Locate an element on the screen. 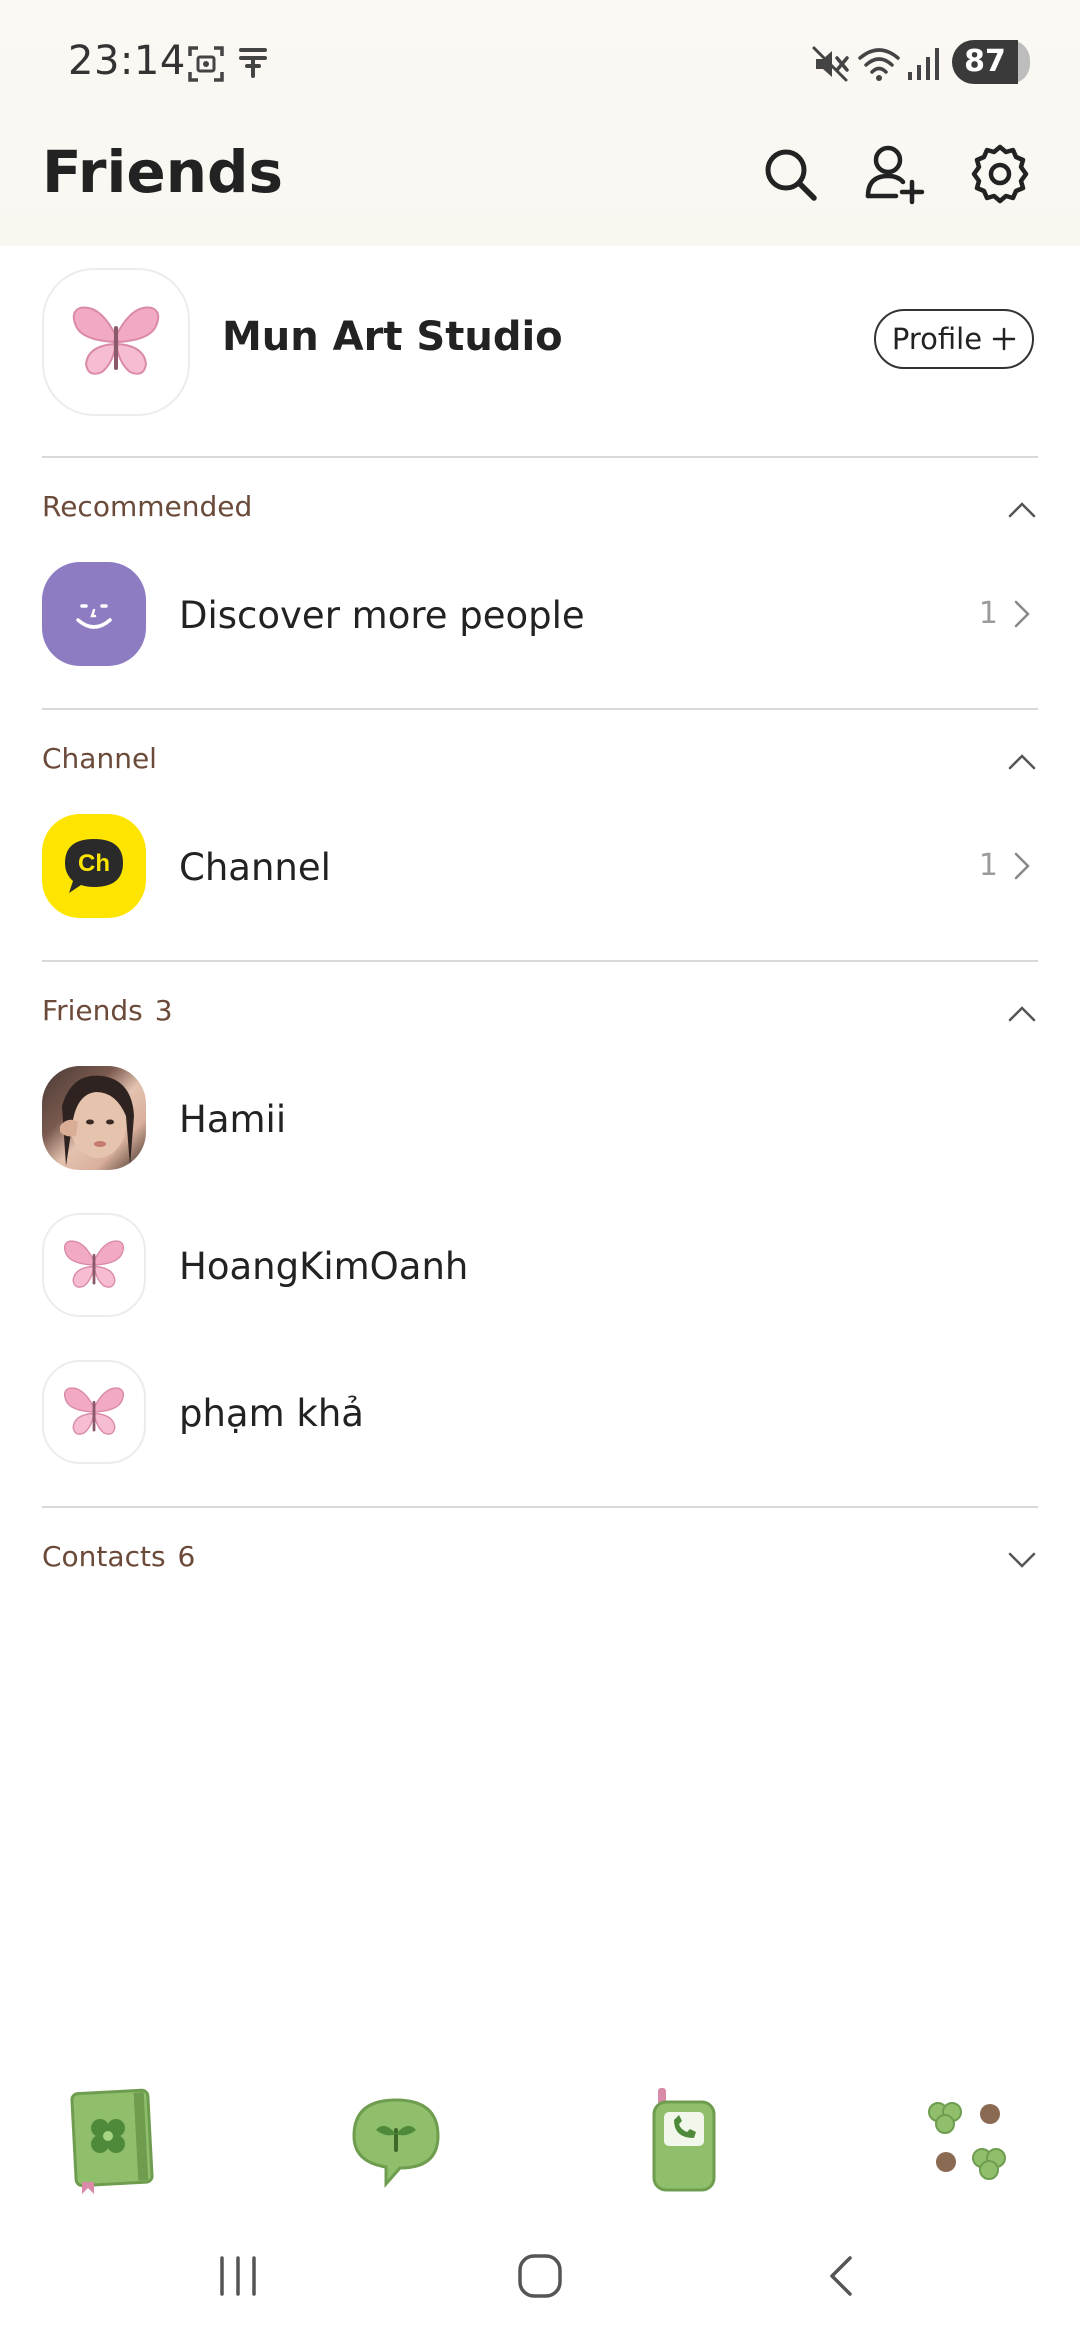  profile-avatar is located at coordinates (116, 342).